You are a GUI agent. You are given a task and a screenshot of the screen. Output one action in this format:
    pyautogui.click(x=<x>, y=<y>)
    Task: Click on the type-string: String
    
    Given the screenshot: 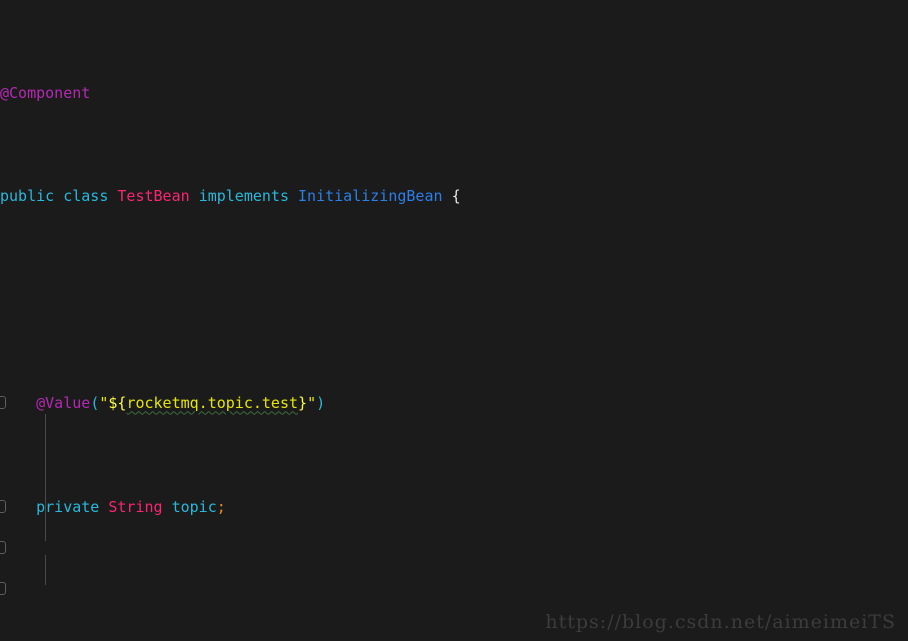 What is the action you would take?
    pyautogui.click(x=135, y=506)
    